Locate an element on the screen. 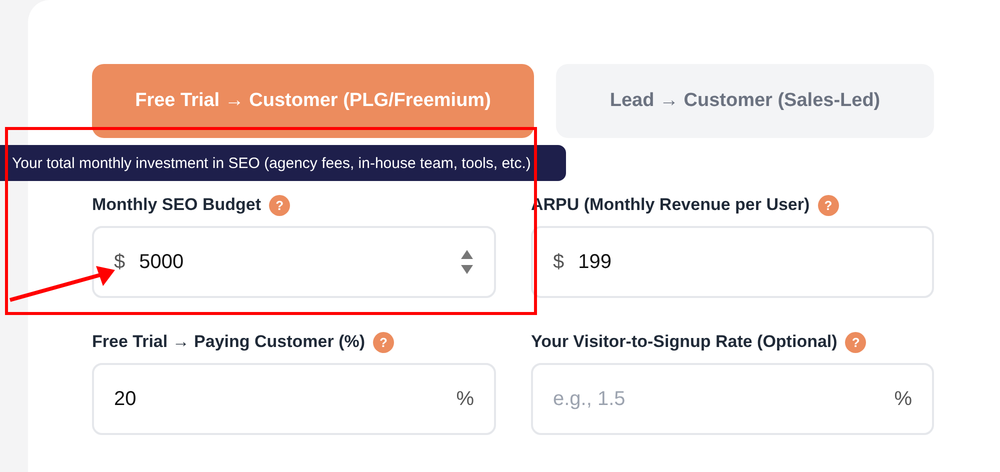 This screenshot has width=1000, height=472. value-input: e.g., 1.5 is located at coordinates (723, 399).